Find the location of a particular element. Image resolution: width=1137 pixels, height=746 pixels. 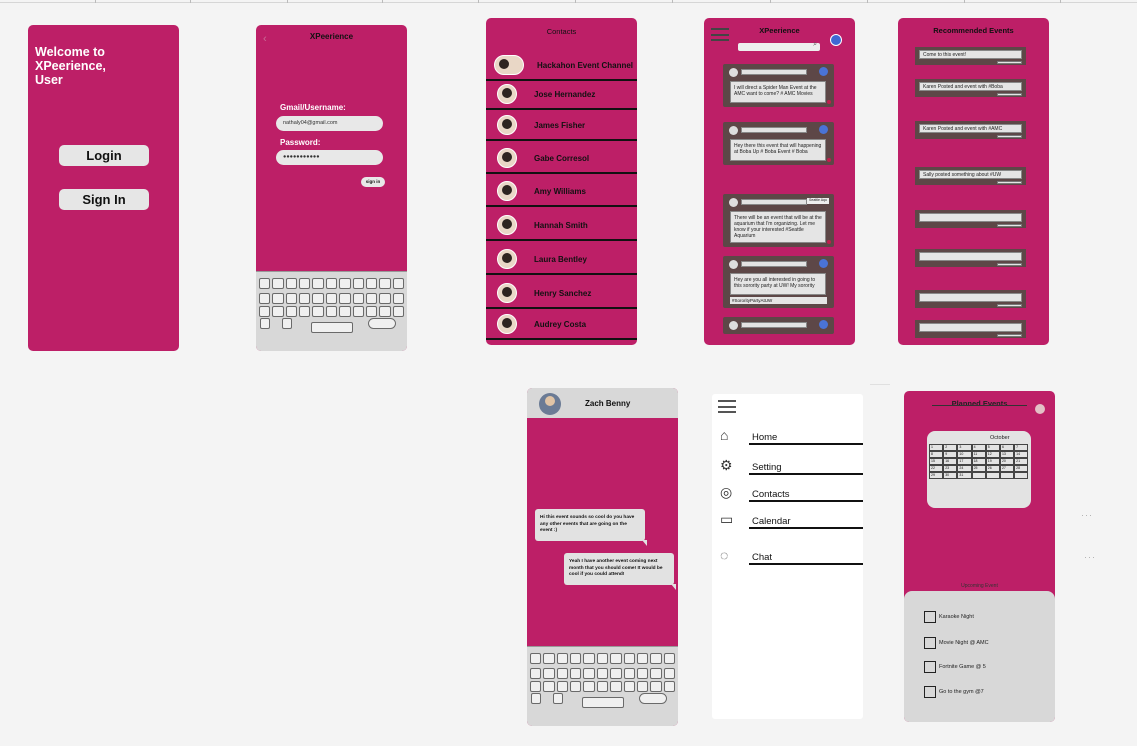

calendar-day: 15 is located at coordinates (936, 461).